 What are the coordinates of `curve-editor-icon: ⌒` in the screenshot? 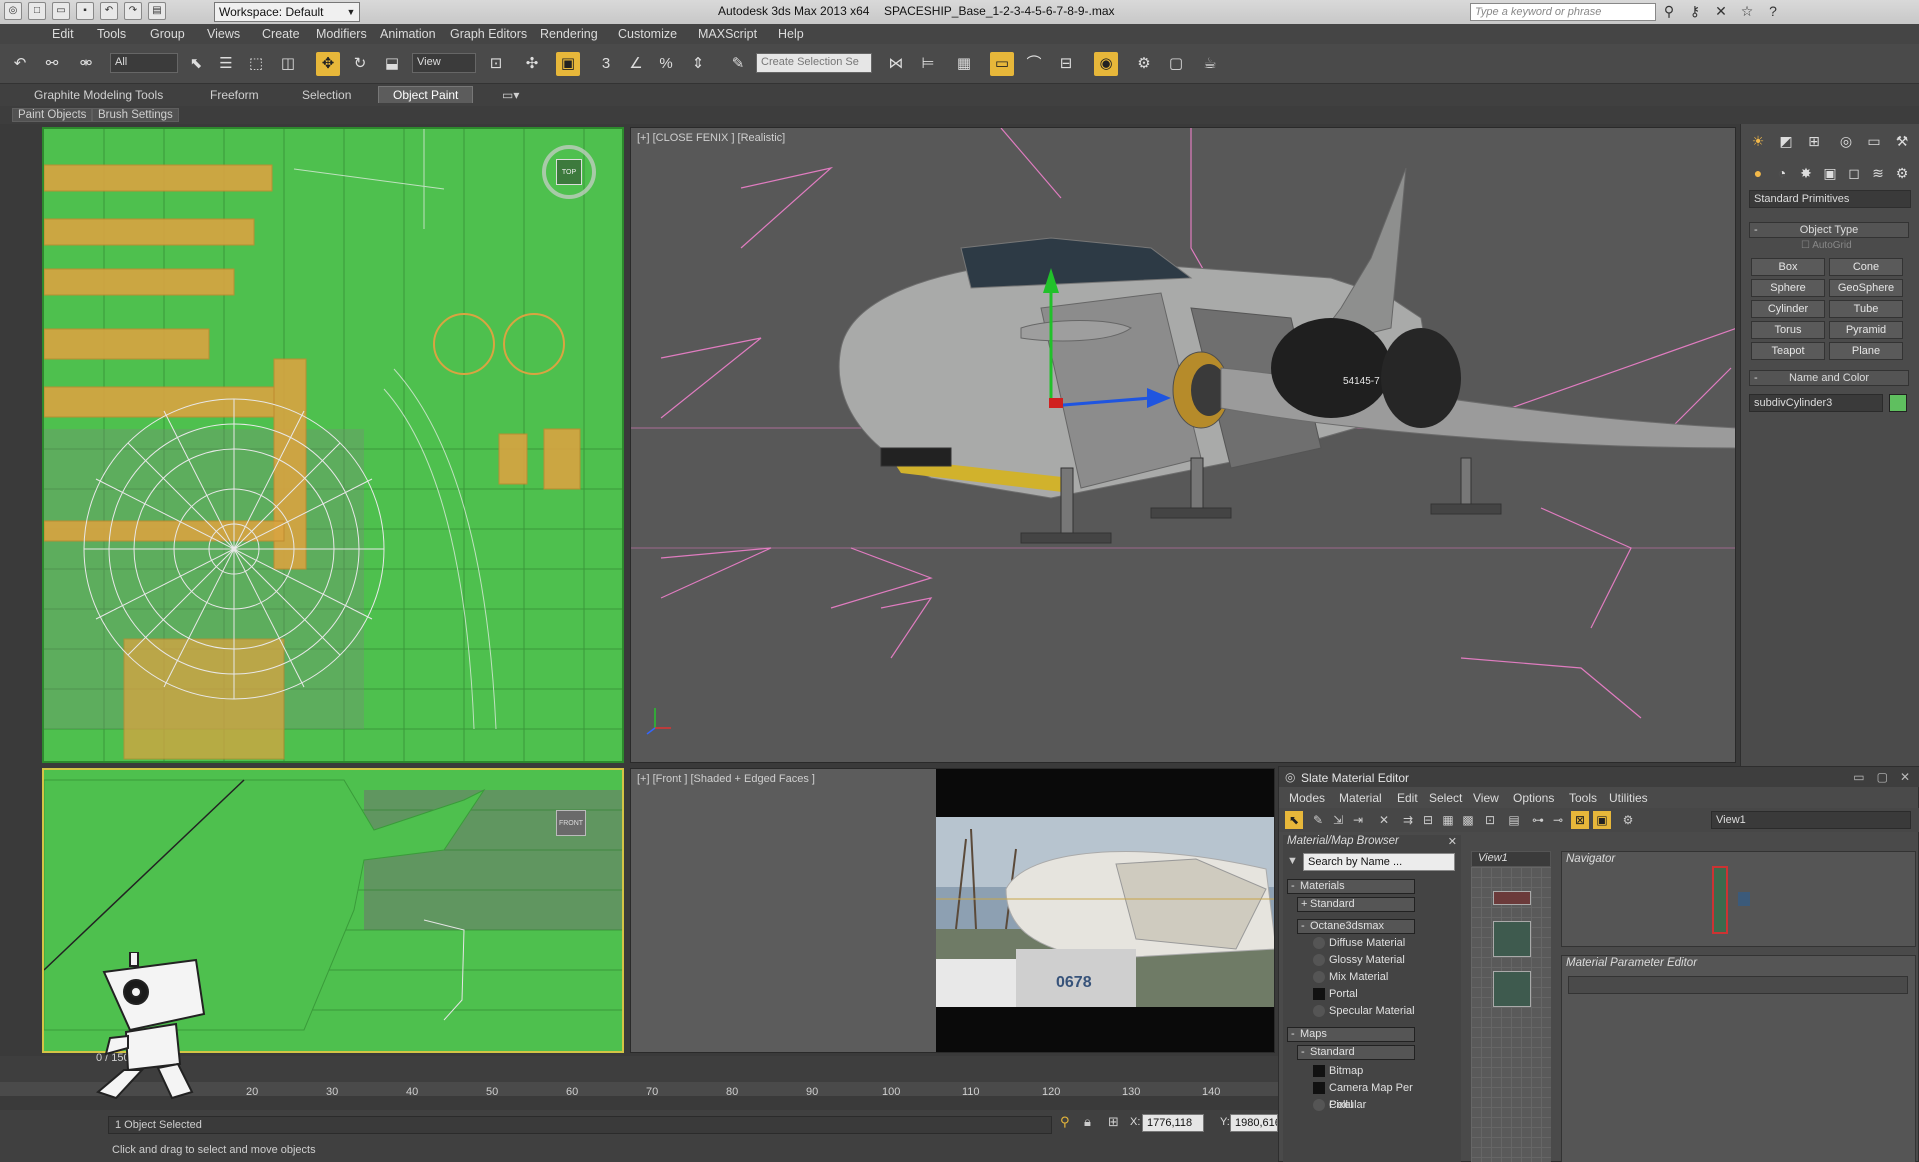 It's located at (1034, 64).